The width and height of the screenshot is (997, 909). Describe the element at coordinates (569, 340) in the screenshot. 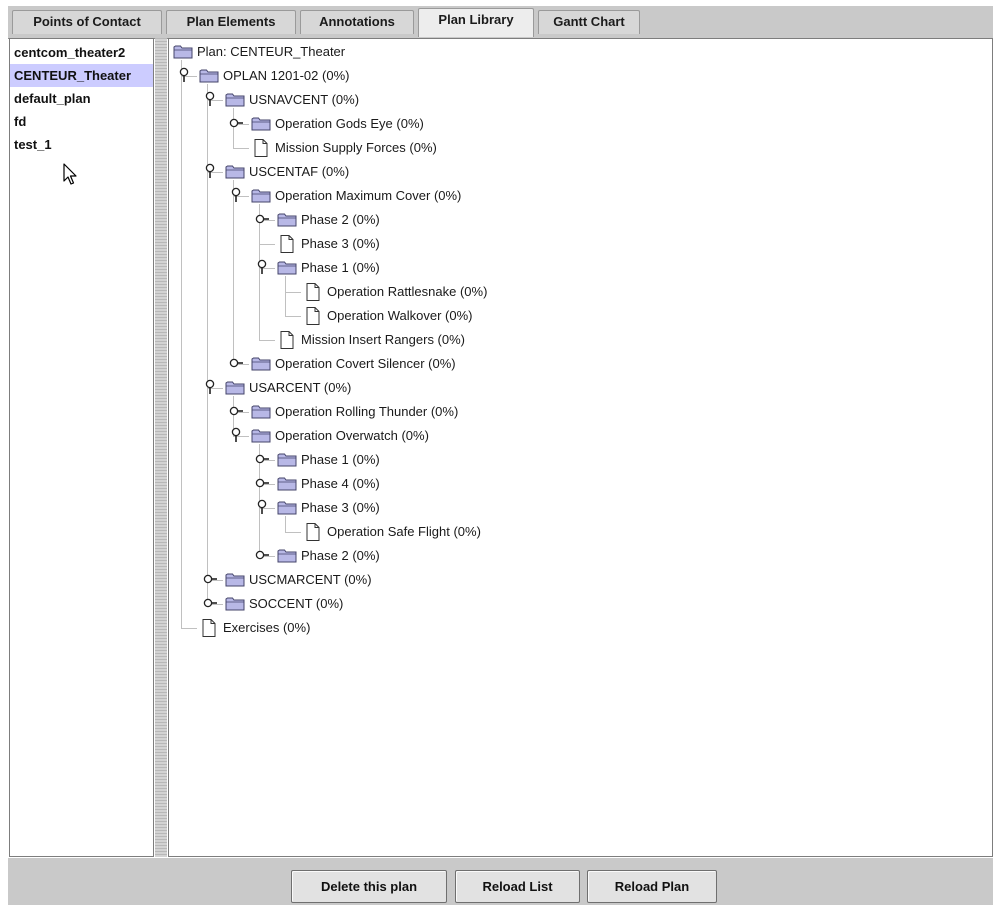

I see `tree-node: Mission Insert Rangers (0%)` at that location.